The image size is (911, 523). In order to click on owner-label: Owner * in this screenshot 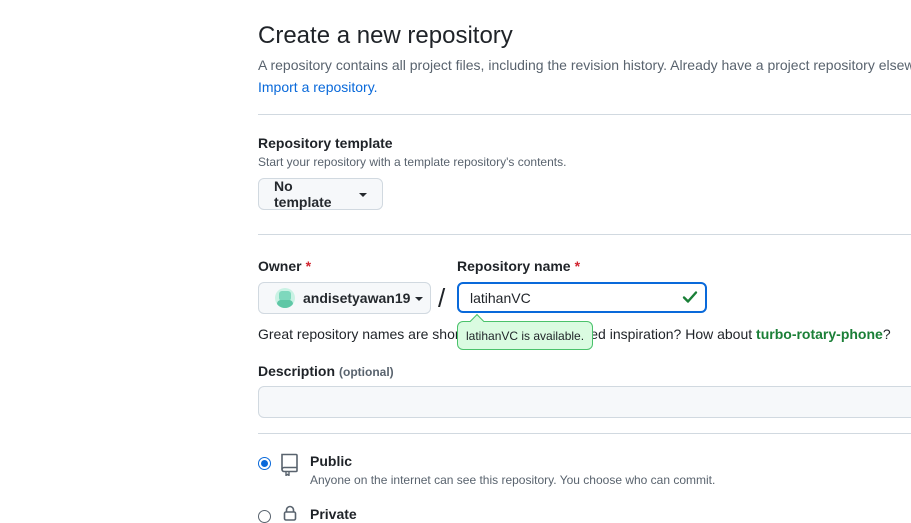, I will do `click(284, 266)`.